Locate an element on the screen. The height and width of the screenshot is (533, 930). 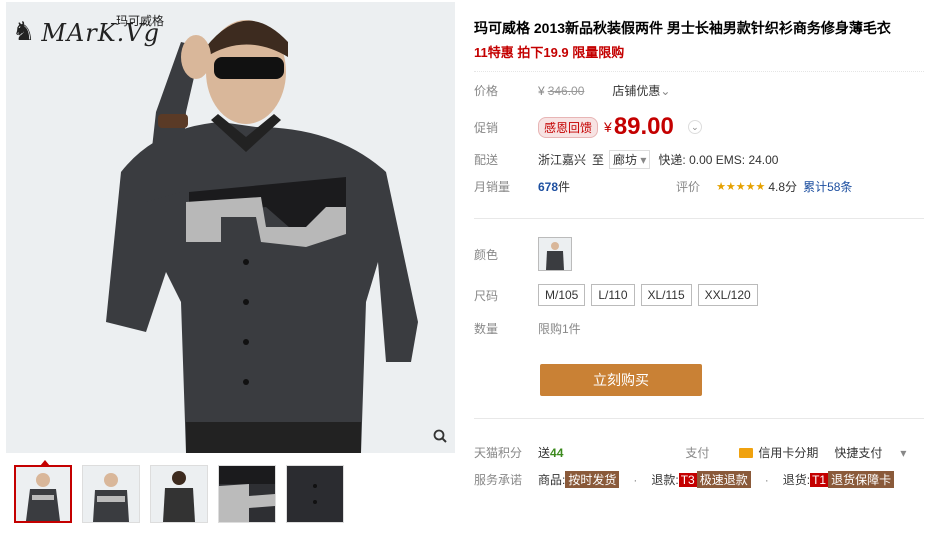
price-label: 价格 is located at coordinates (486, 91).